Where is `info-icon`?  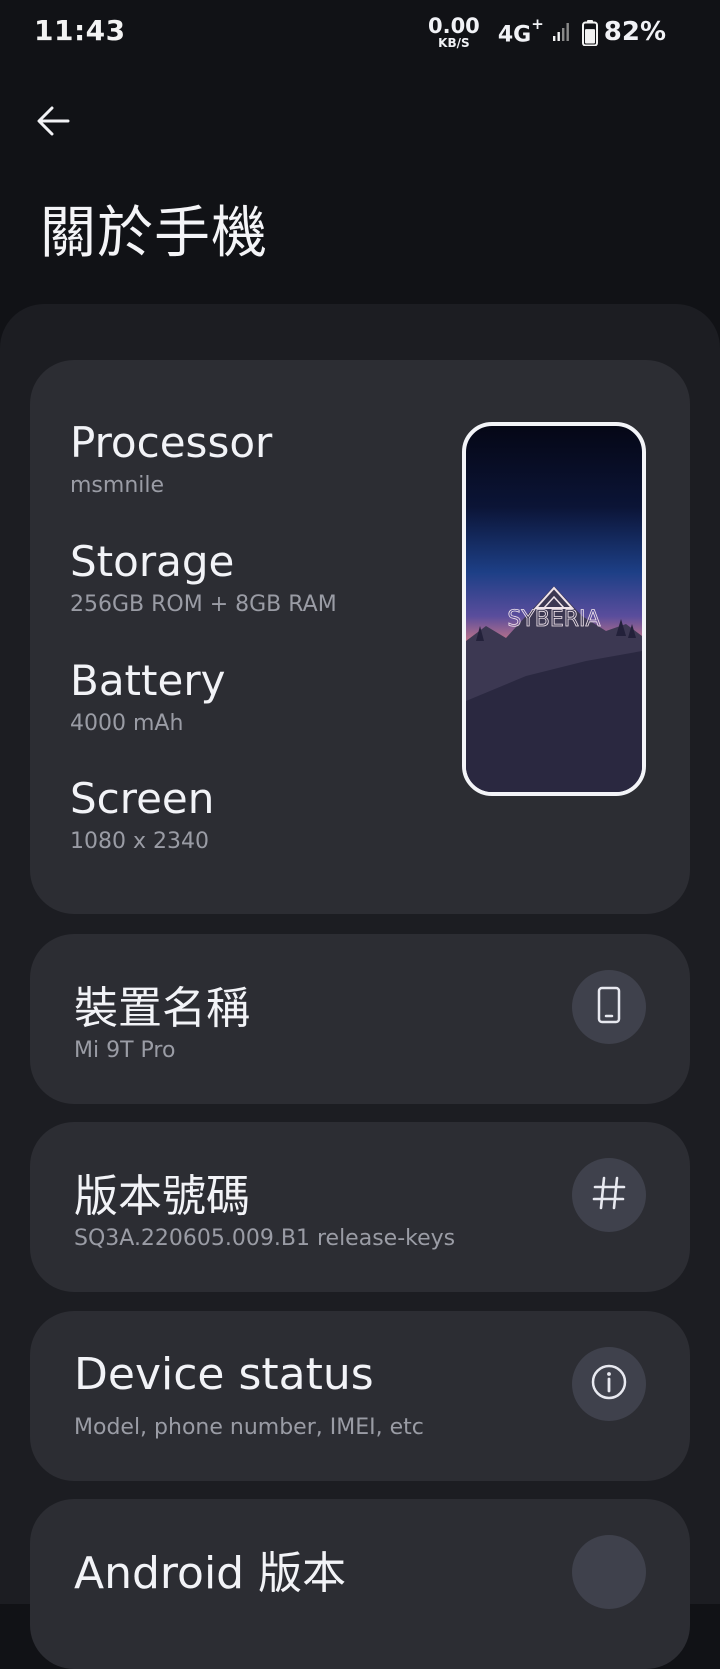
info-icon is located at coordinates (609, 1384).